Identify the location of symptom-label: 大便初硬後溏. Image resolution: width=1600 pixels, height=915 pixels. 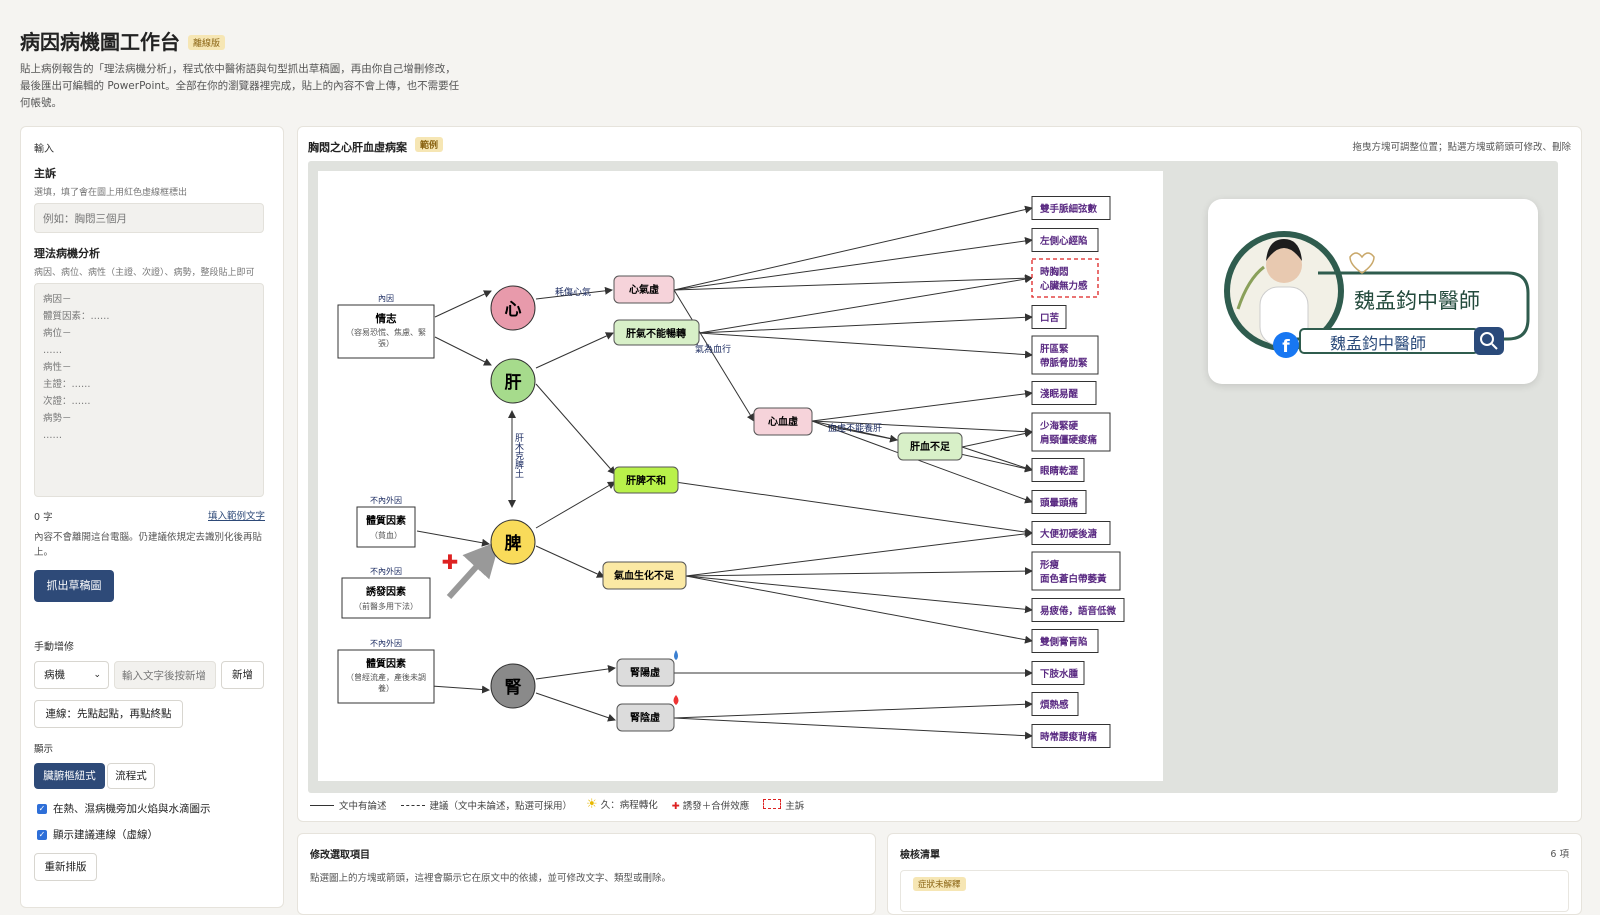
(1069, 534).